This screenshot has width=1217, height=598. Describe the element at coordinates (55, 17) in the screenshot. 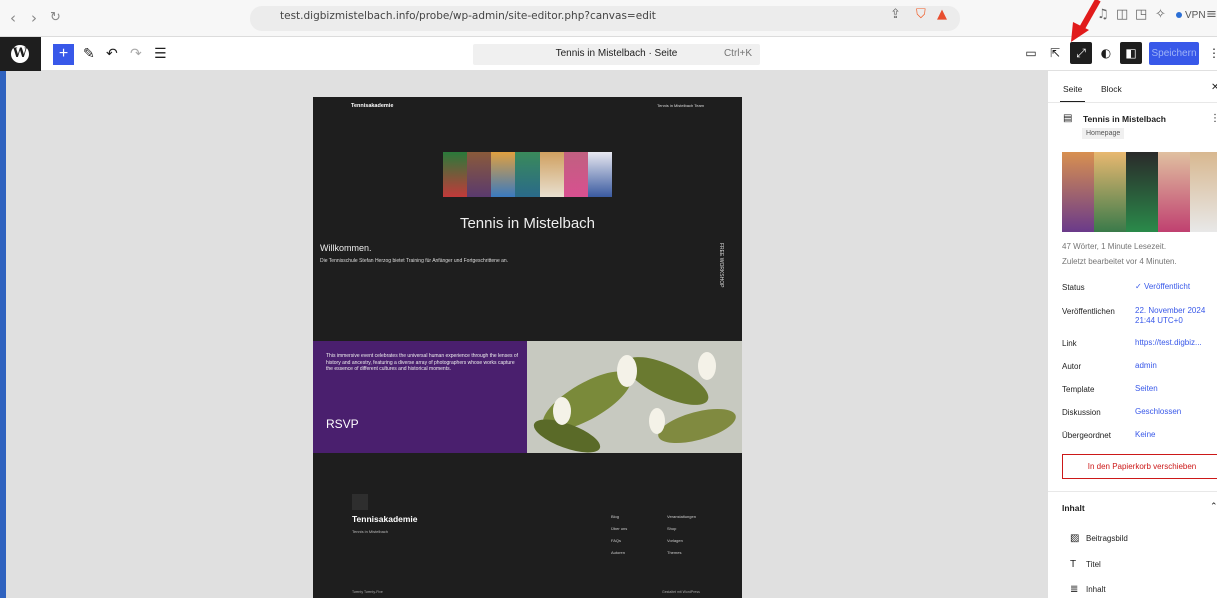

I see `reload-icon: ↻` at that location.